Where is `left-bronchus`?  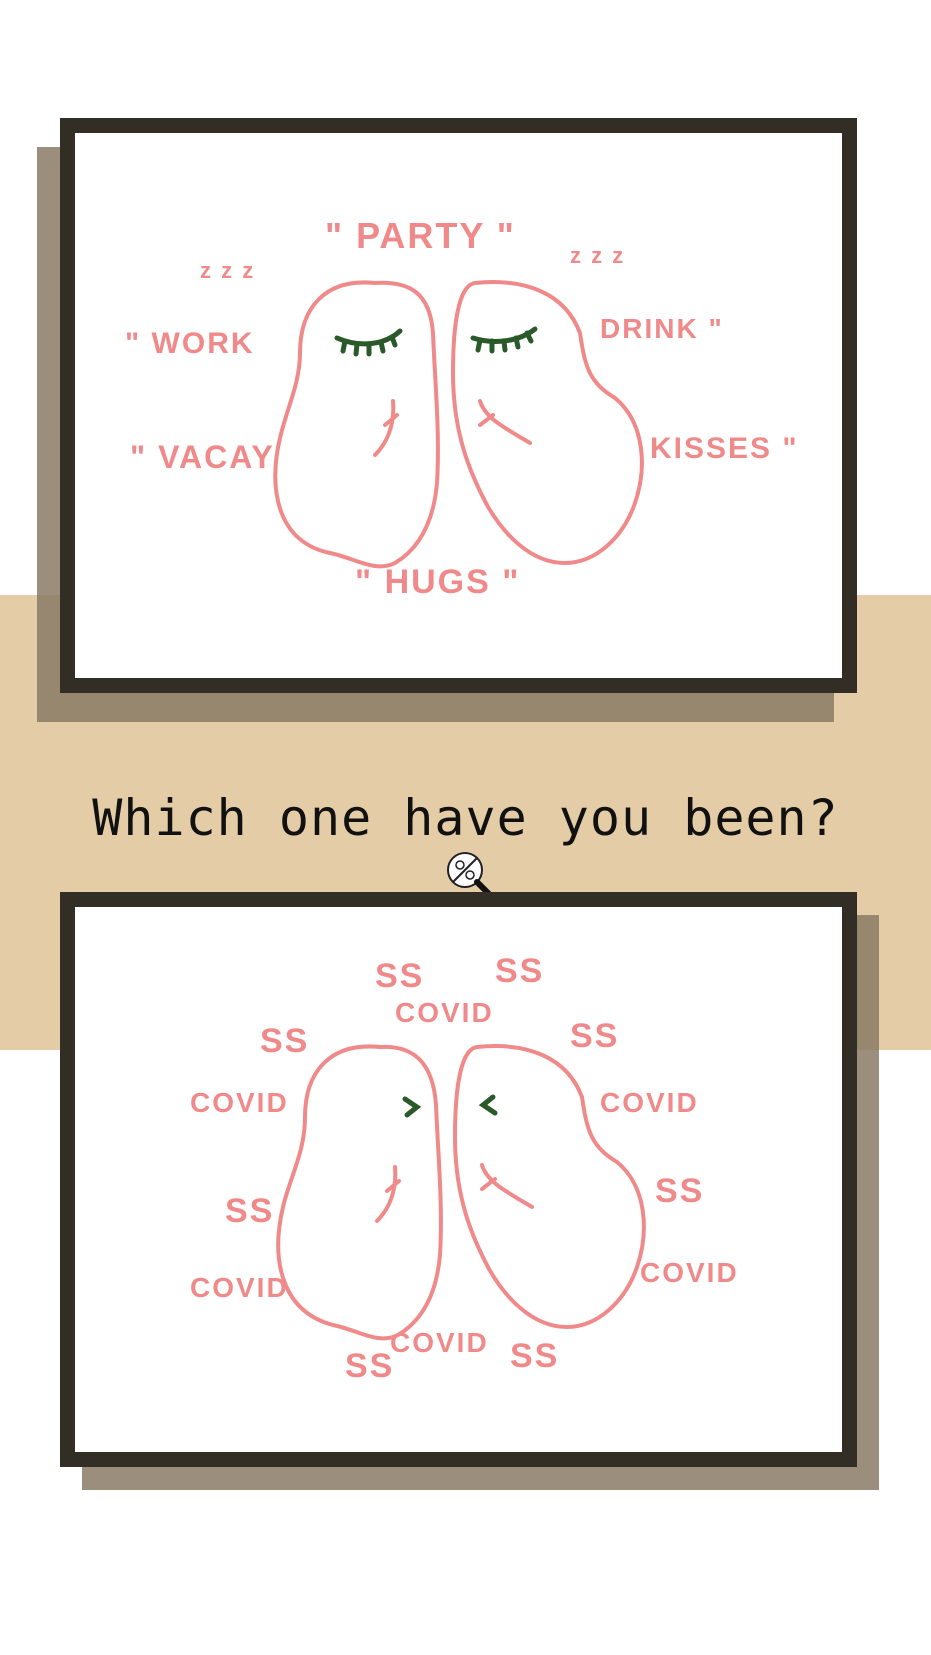 left-bronchus is located at coordinates (384, 428).